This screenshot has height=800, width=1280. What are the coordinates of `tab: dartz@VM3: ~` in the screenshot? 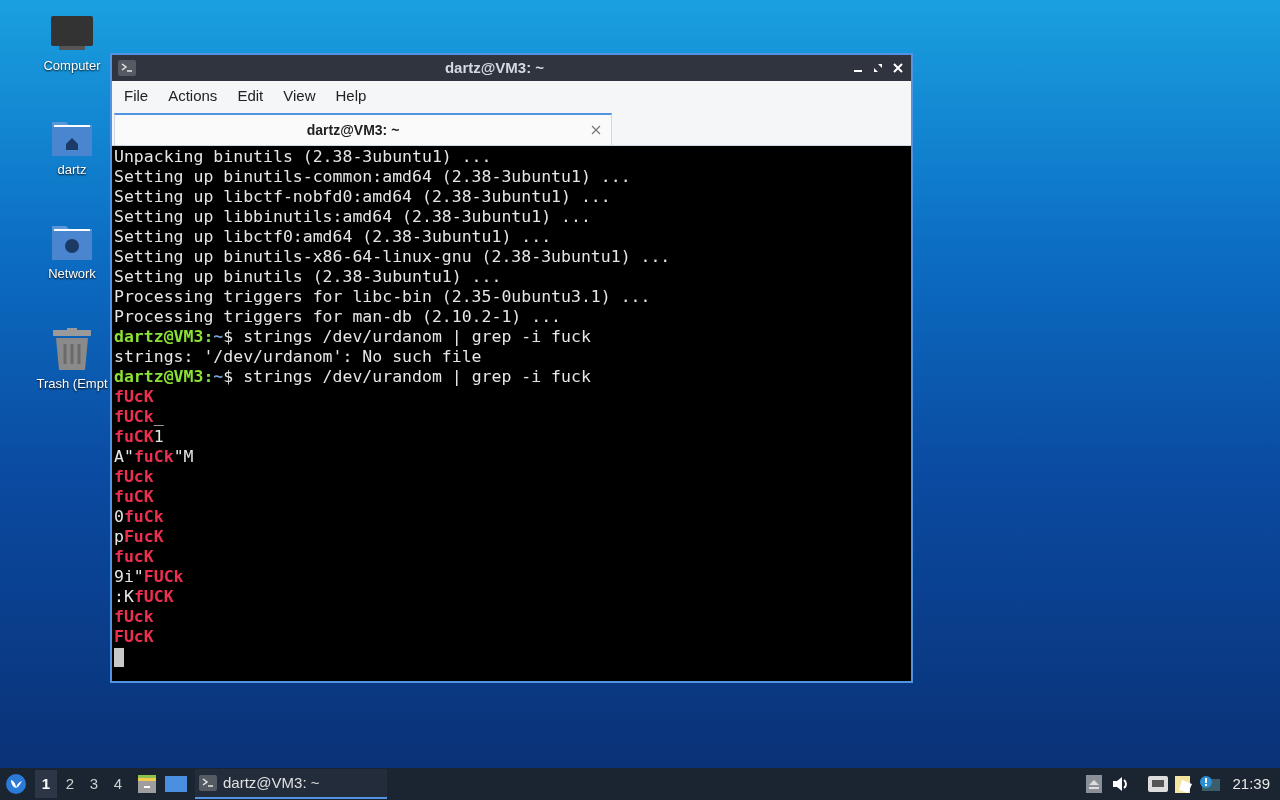 It's located at (363, 129).